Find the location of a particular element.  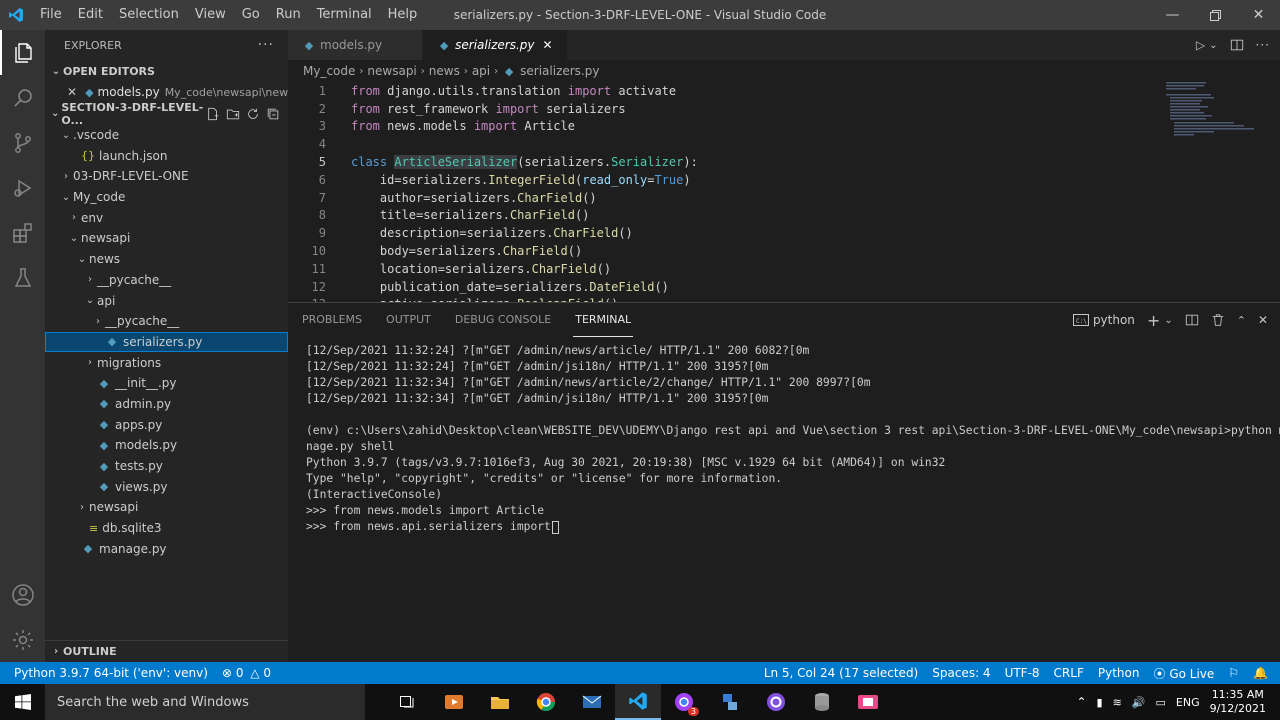

tree-folder: › 03-DRF-LEVEL-ONE is located at coordinates (166, 176).